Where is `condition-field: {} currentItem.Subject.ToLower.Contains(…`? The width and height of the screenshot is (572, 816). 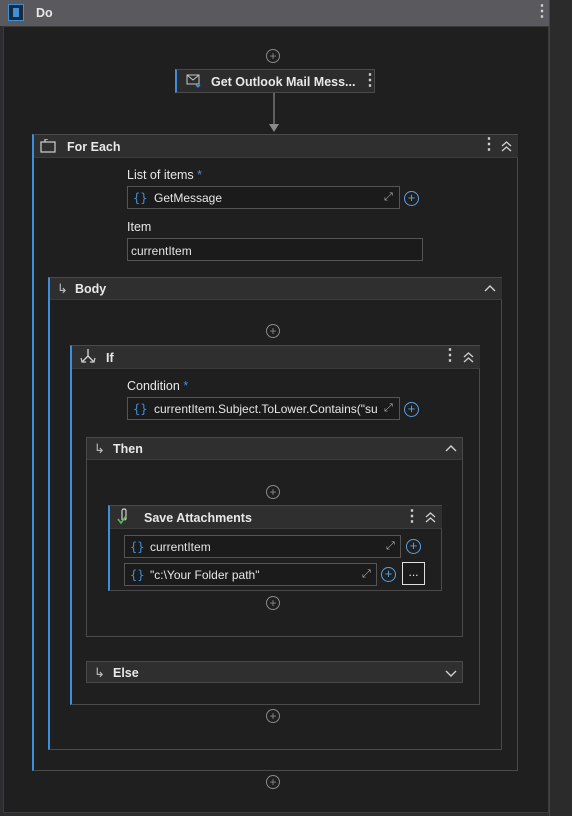
condition-field: {} currentItem.Subject.ToLower.Contains(… is located at coordinates (263, 408).